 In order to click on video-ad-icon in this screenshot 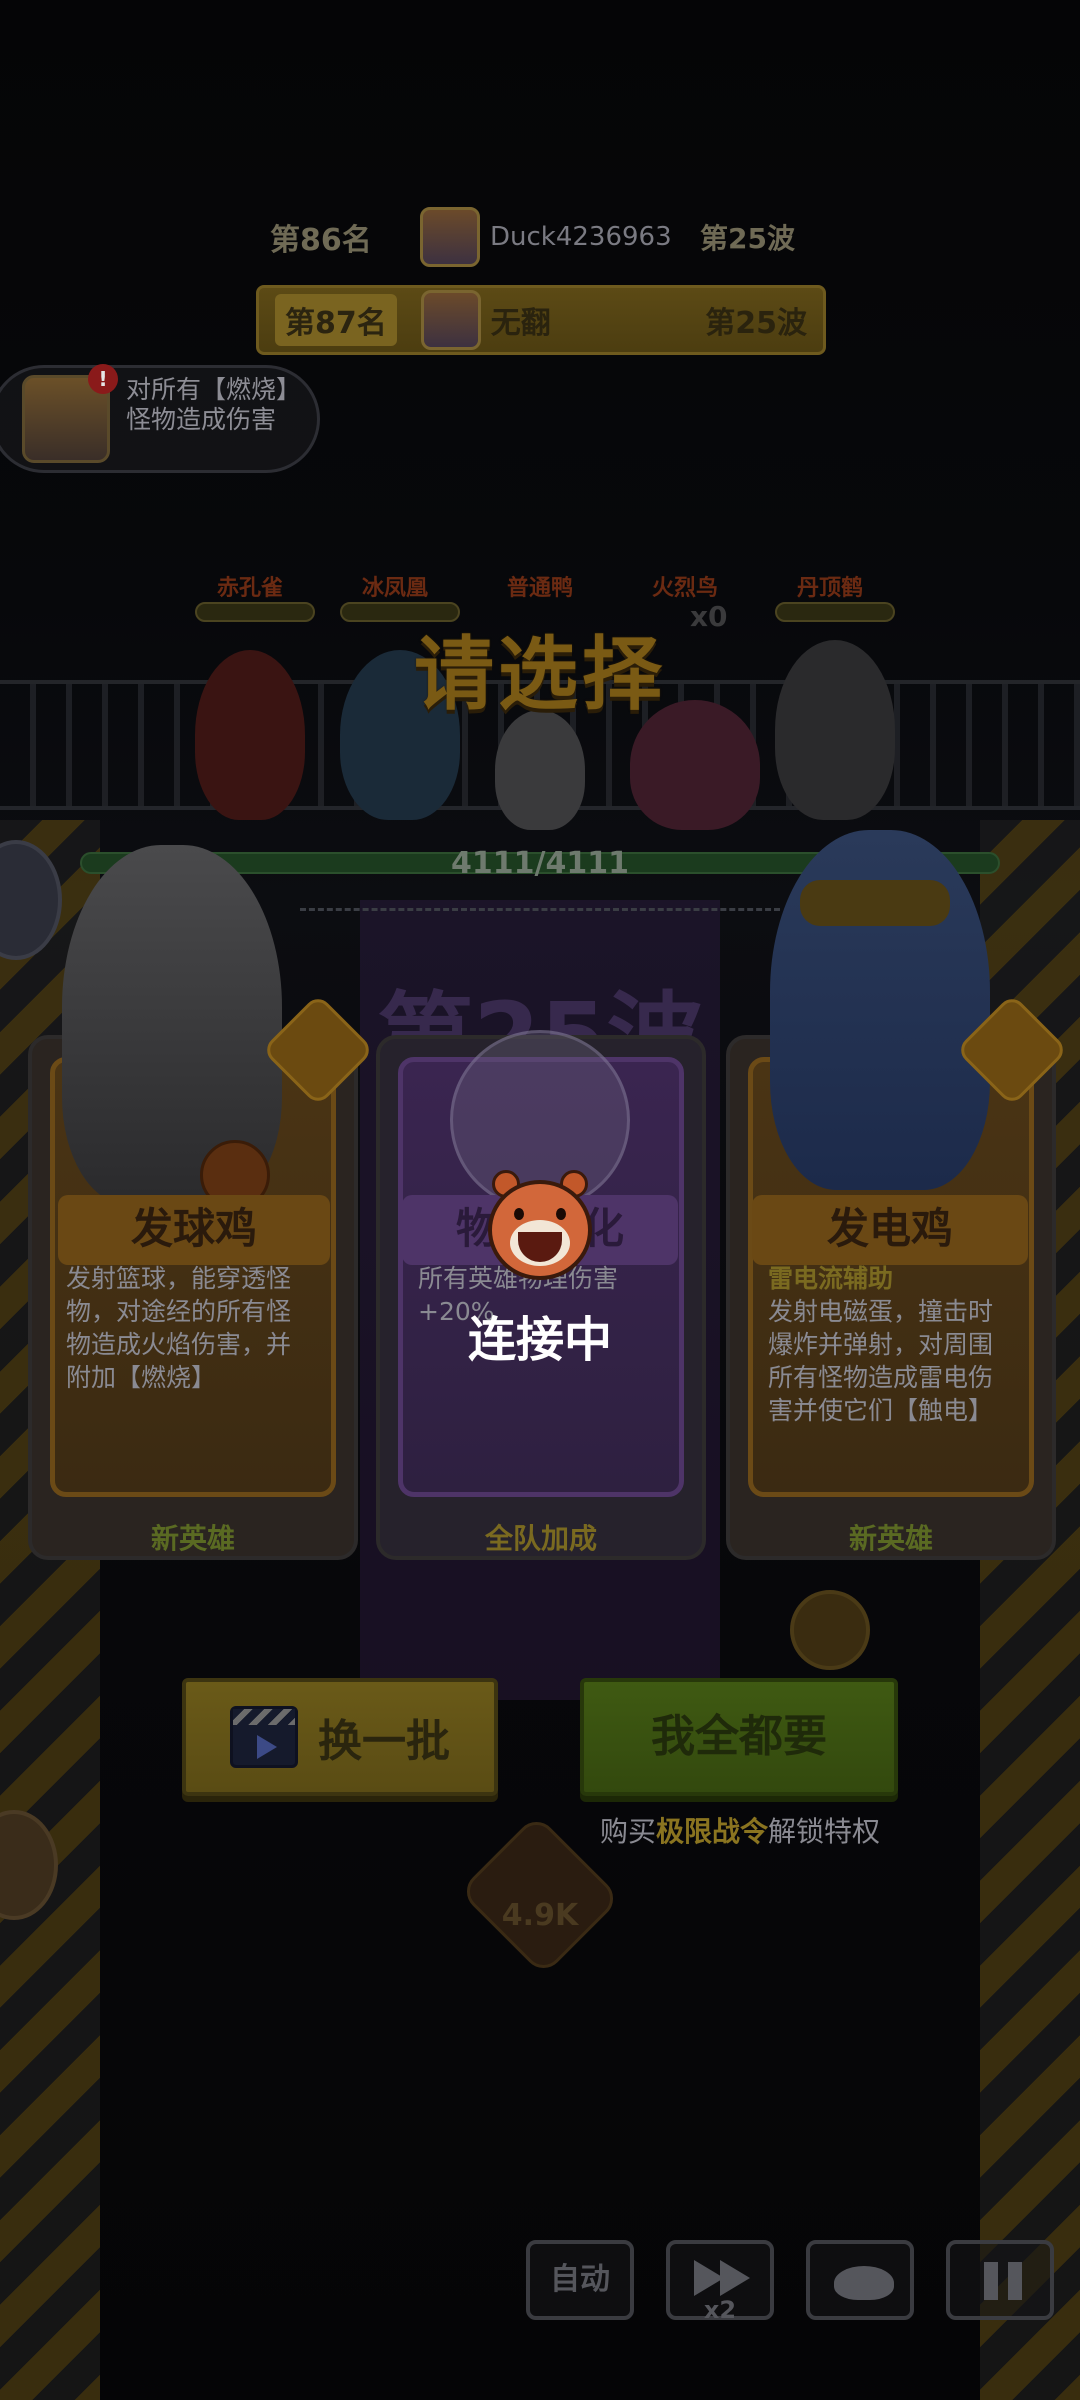, I will do `click(264, 1737)`.